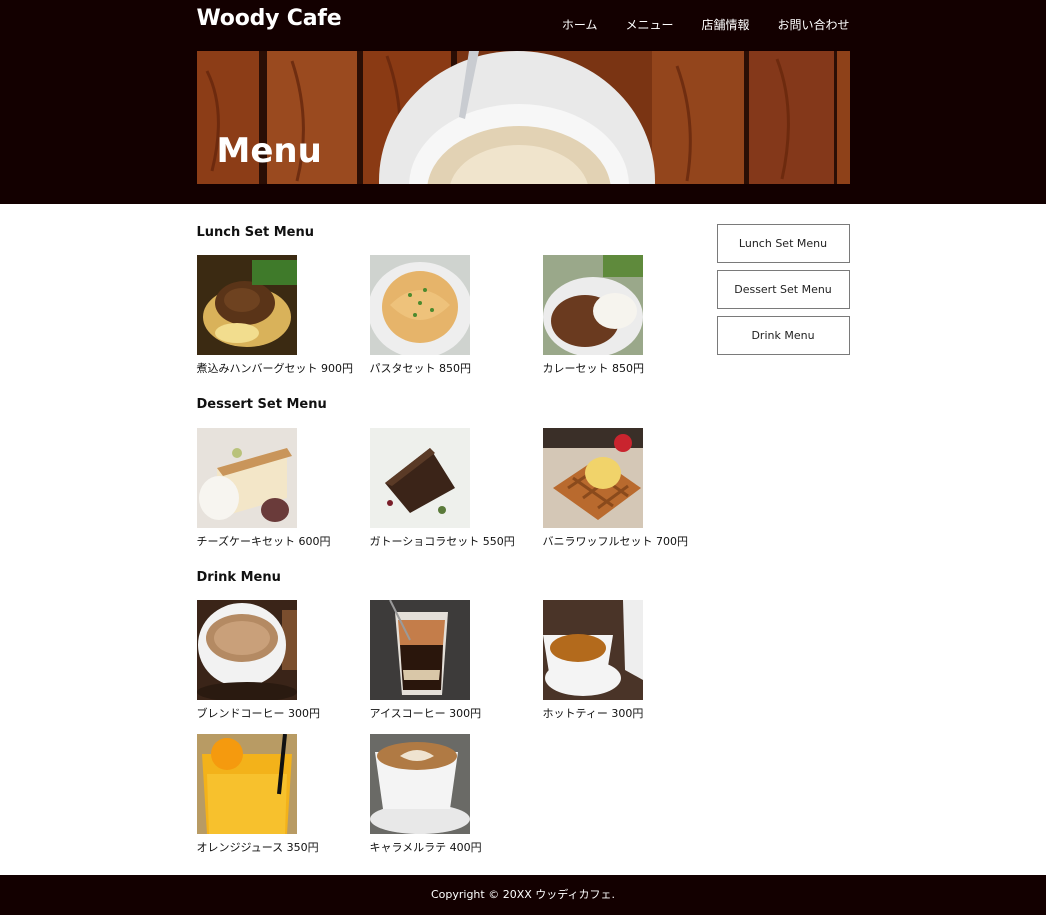  I want to click on menu-item-caption: ホットティー 300円, so click(593, 713).